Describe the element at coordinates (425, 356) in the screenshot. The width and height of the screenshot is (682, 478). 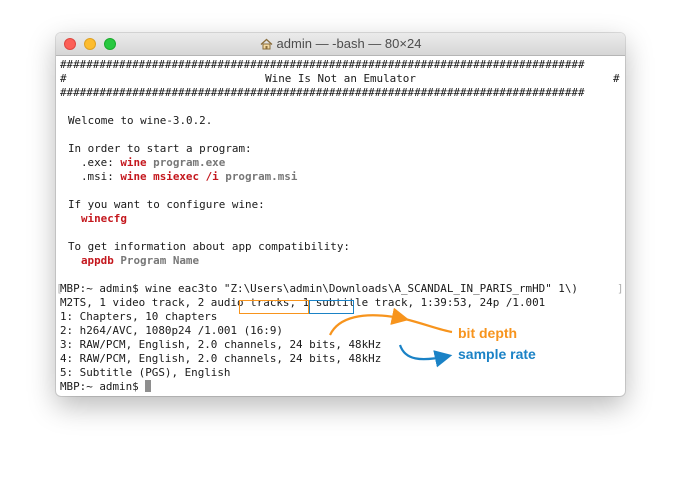
I see `sample-rate-arrow` at that location.